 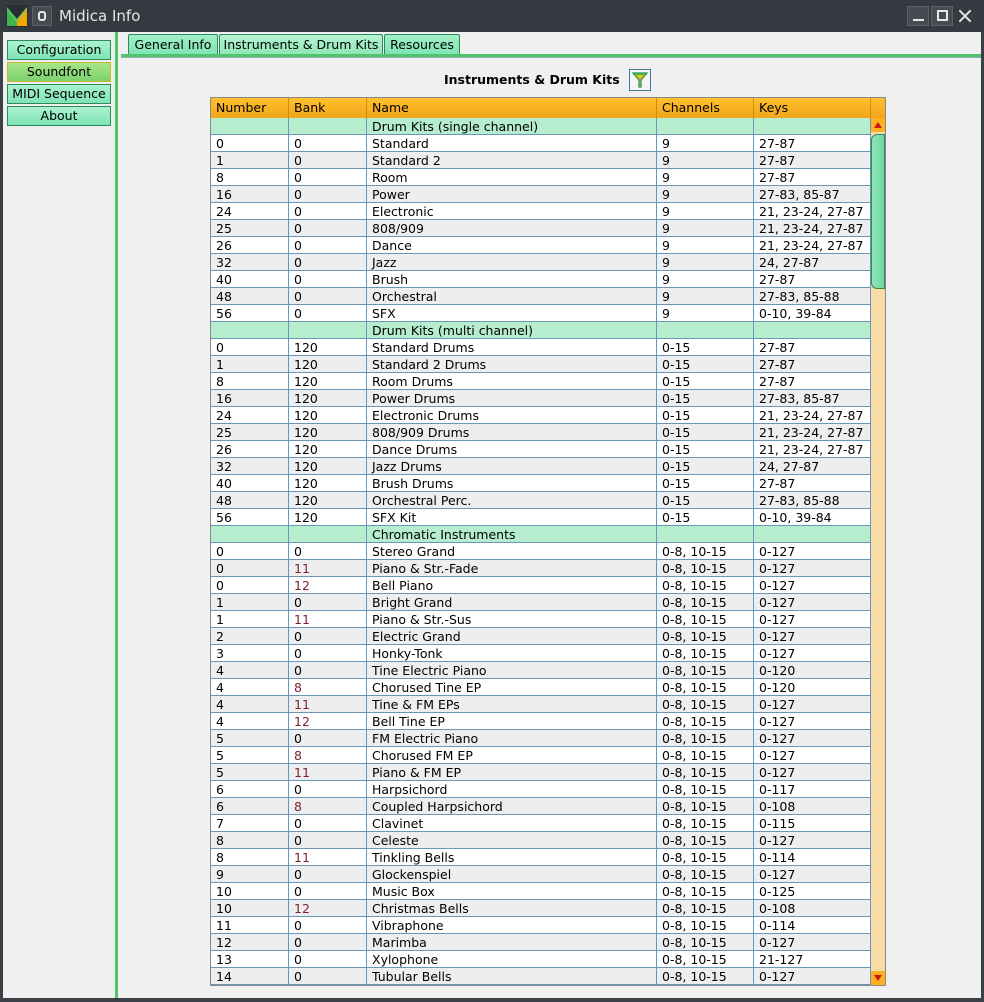 What do you see at coordinates (512, 959) in the screenshot?
I see `cell-name: Xylophone` at bounding box center [512, 959].